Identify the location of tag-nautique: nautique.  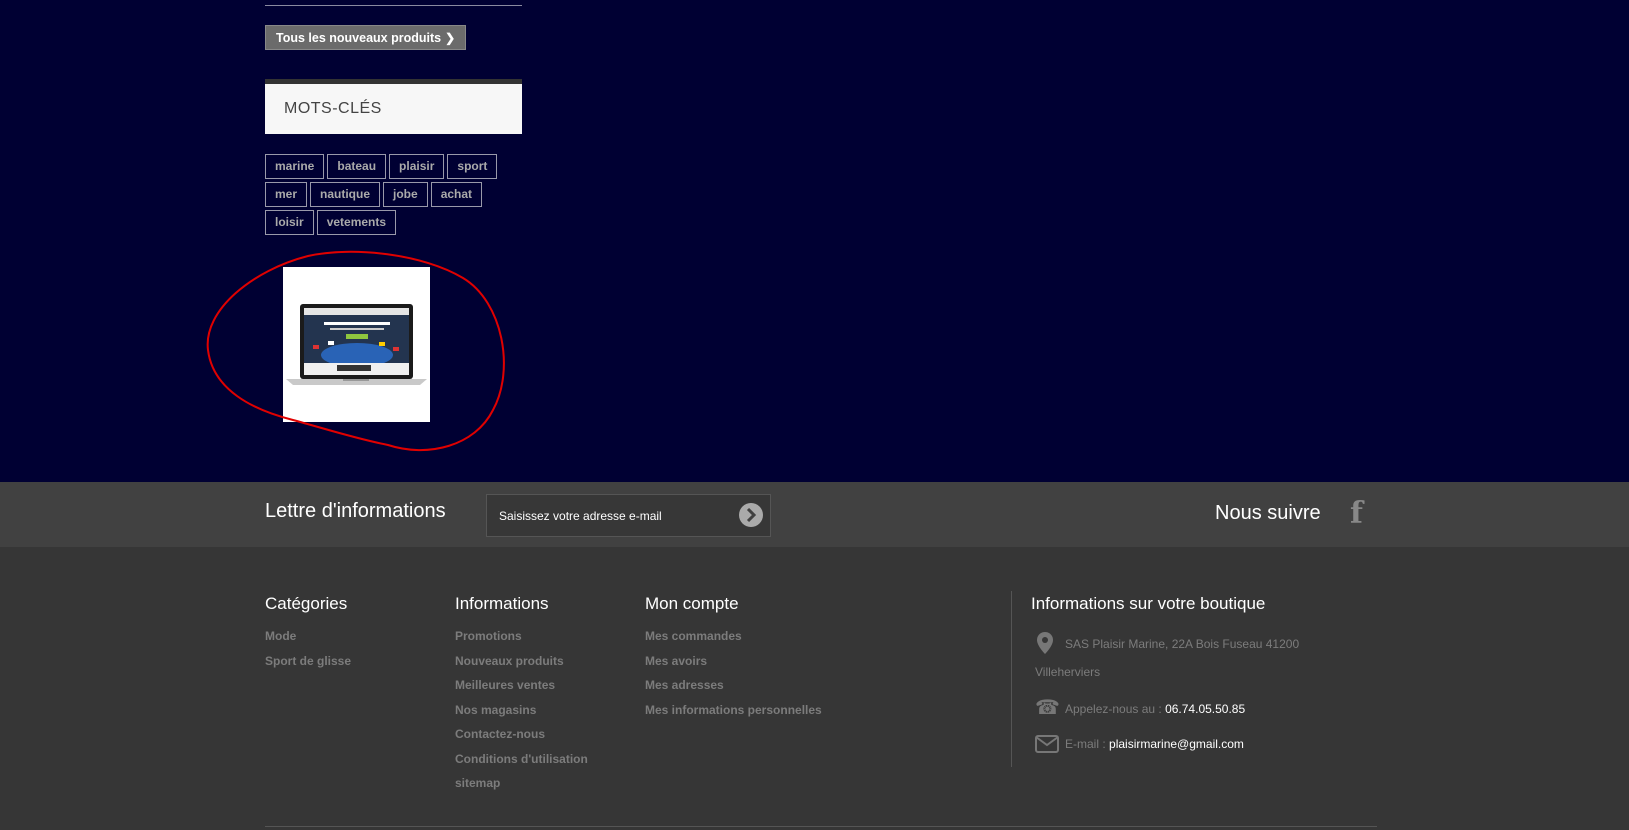
(345, 194).